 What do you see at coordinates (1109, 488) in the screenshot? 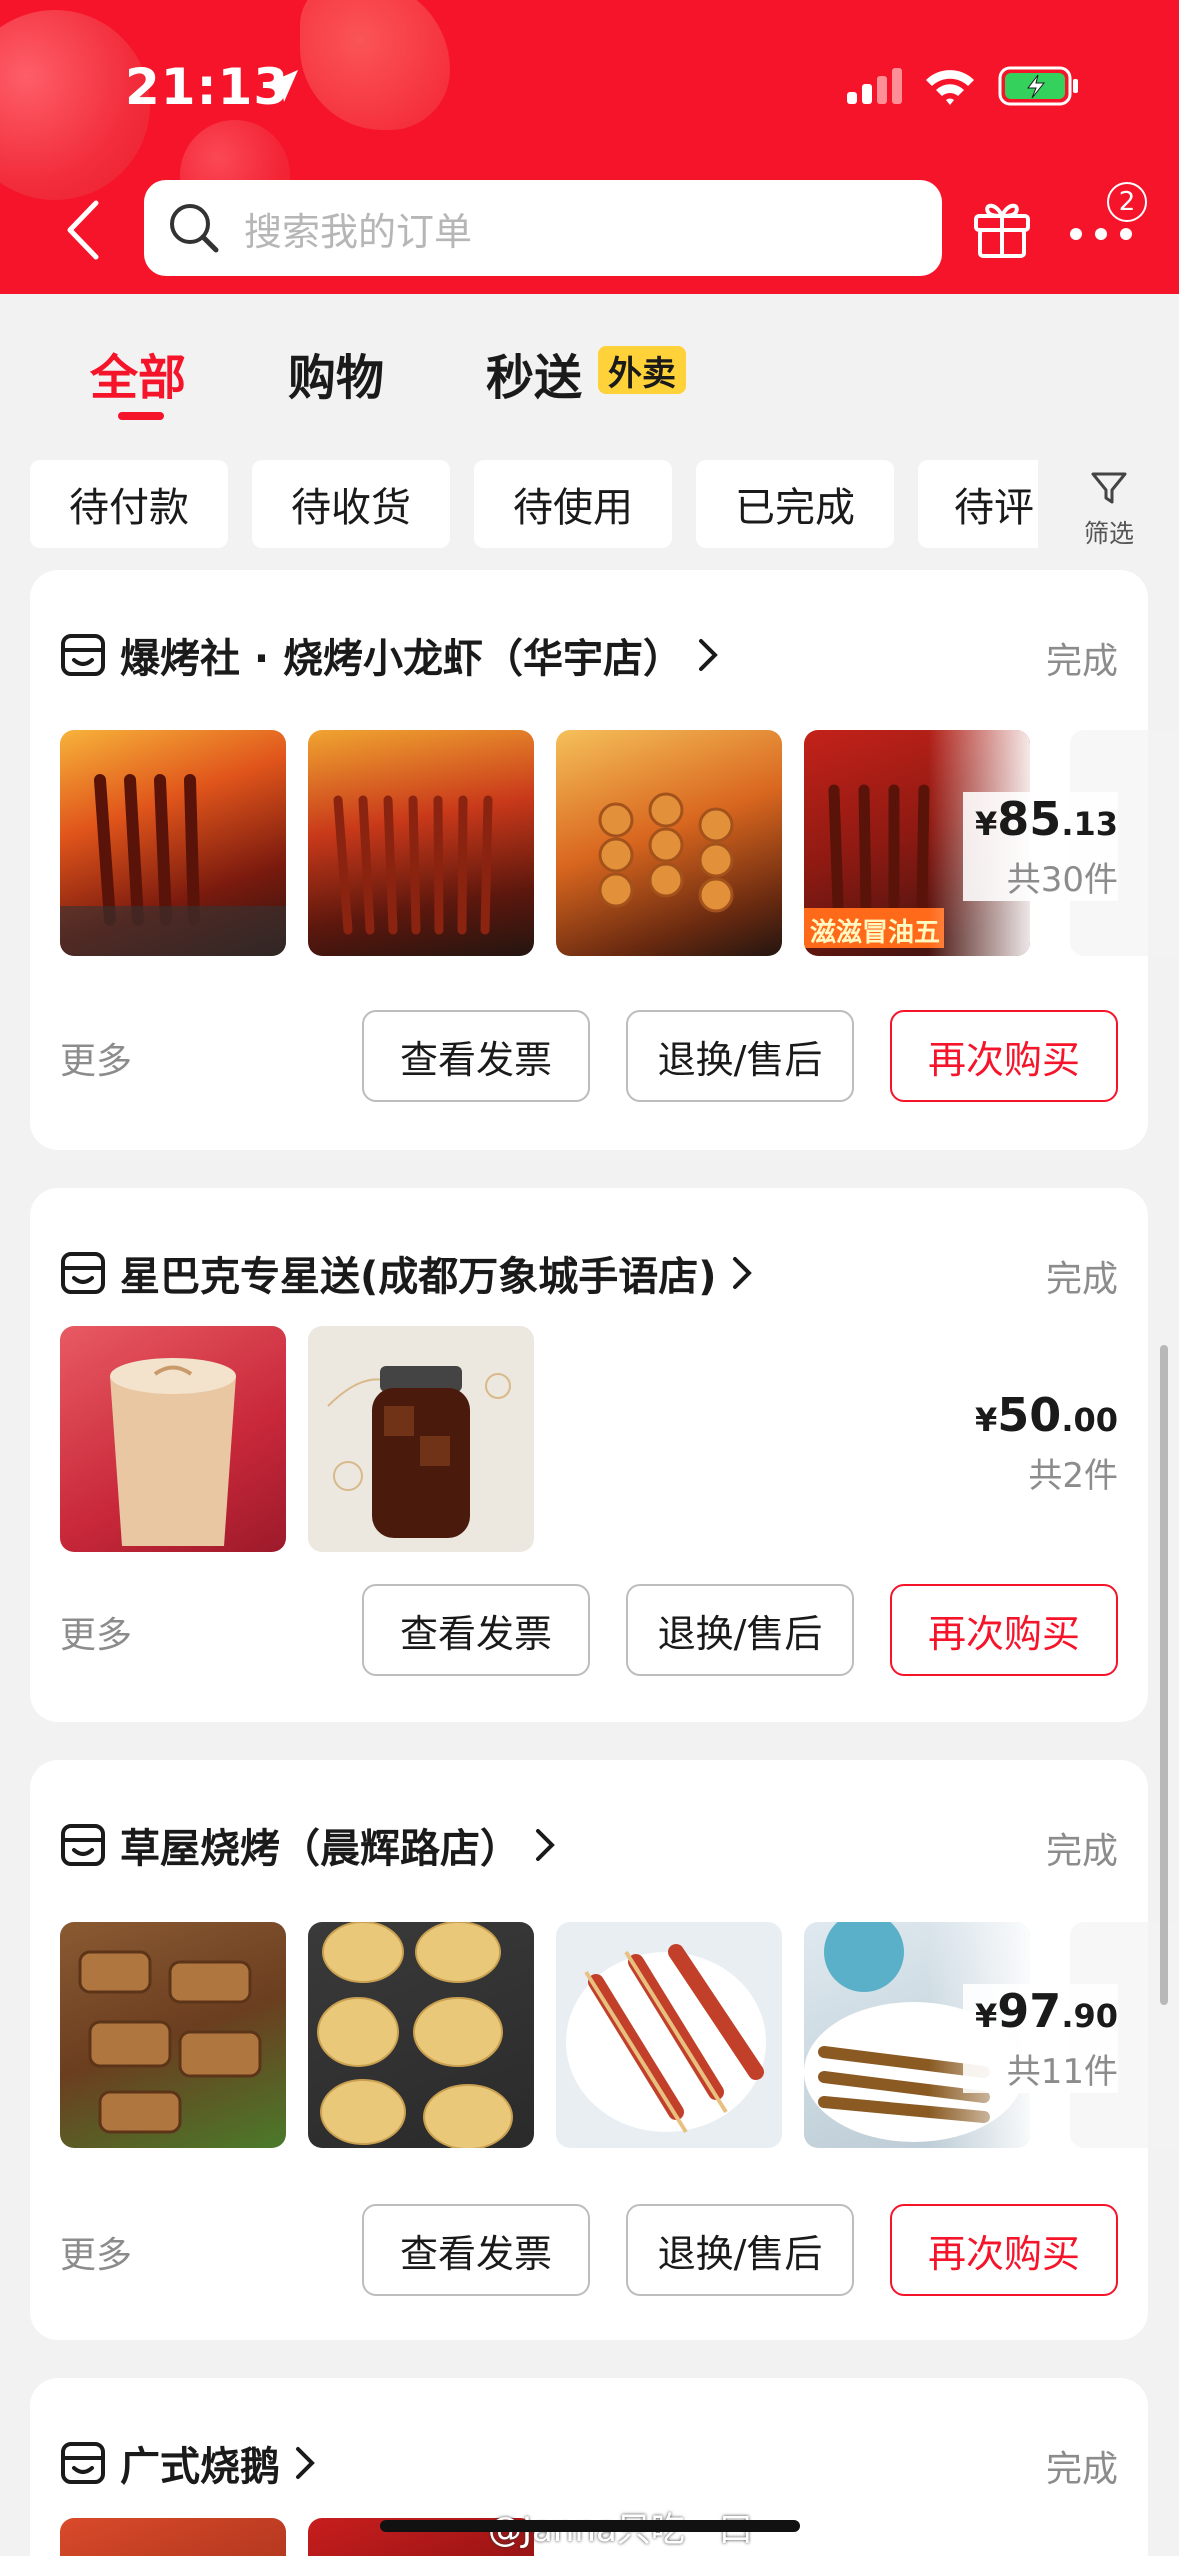
I see `funnel-icon` at bounding box center [1109, 488].